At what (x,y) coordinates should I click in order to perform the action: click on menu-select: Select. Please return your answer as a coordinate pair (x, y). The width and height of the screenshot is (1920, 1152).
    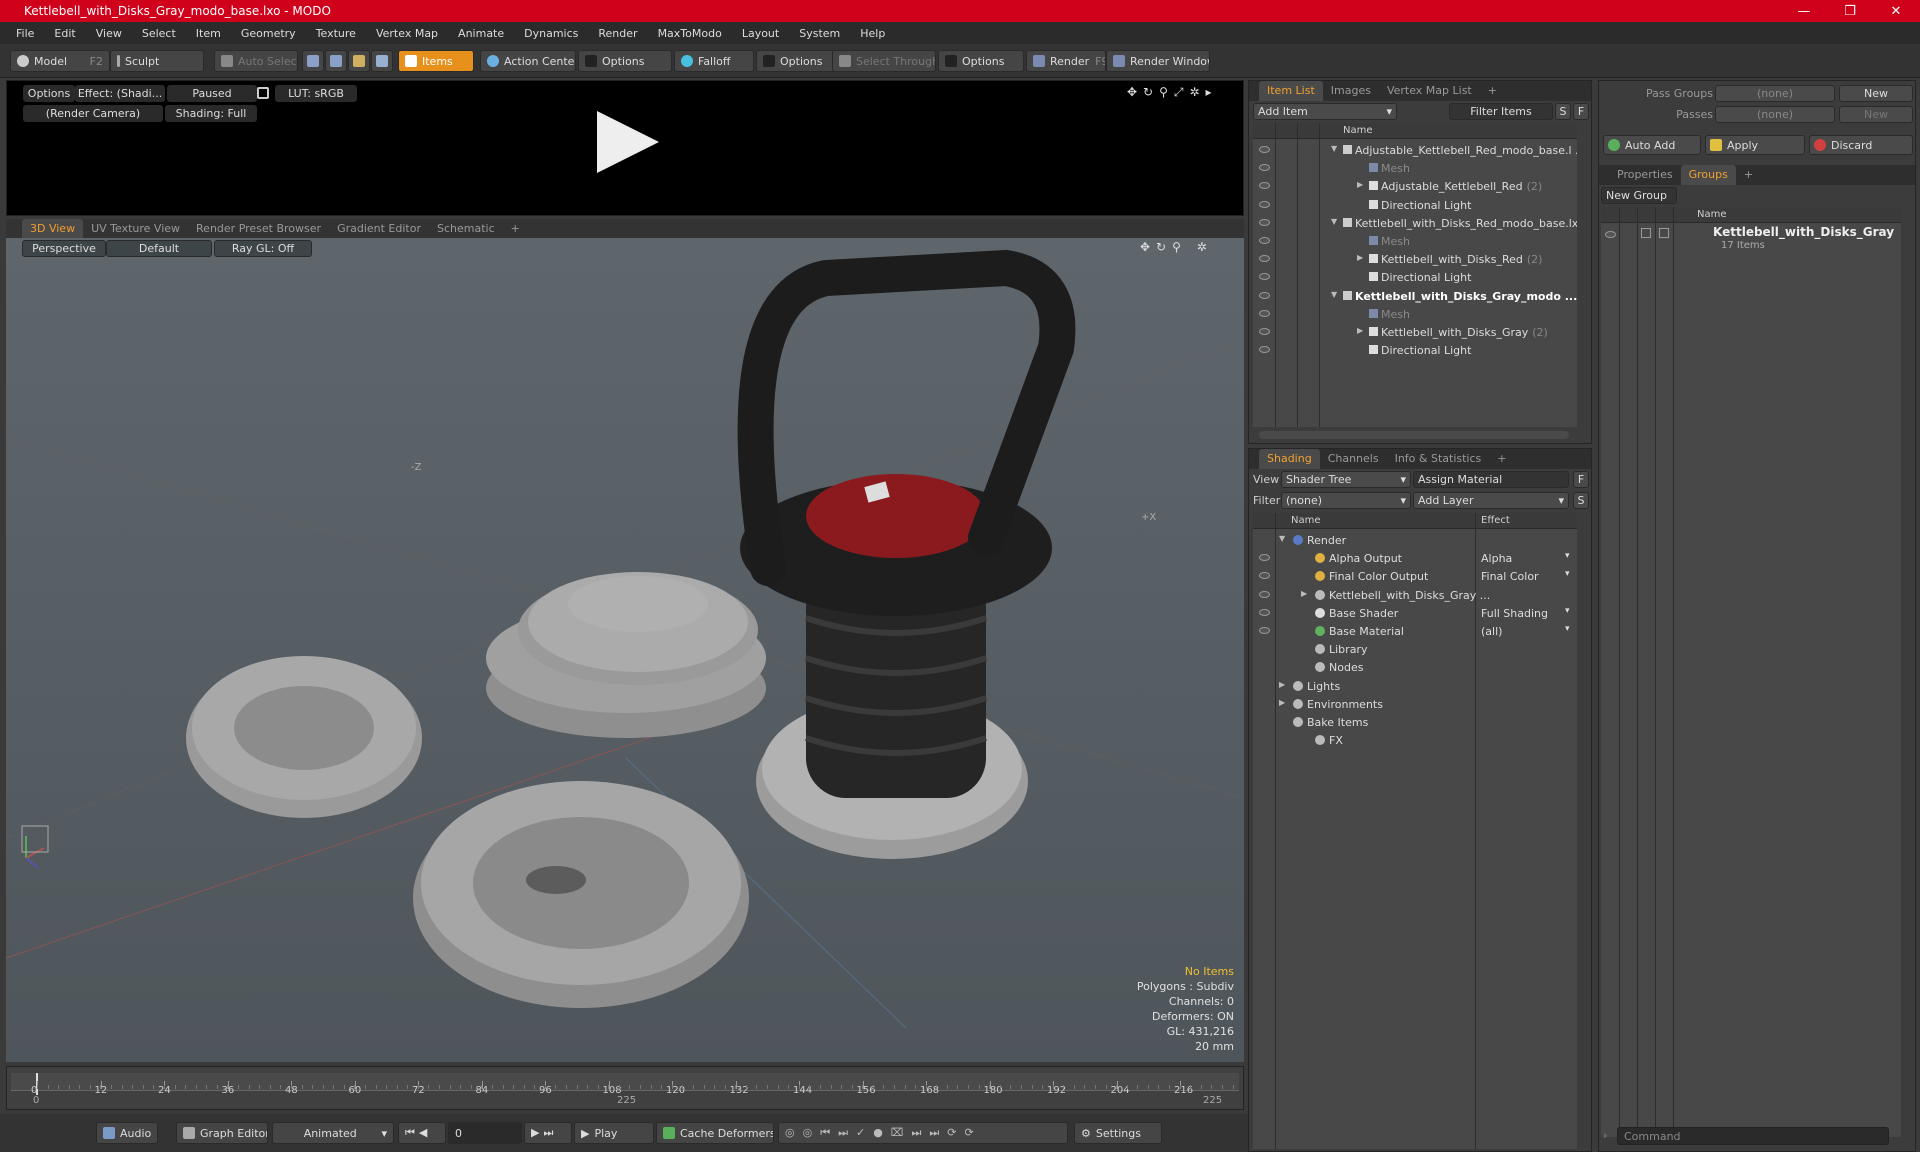
    Looking at the image, I should click on (159, 33).